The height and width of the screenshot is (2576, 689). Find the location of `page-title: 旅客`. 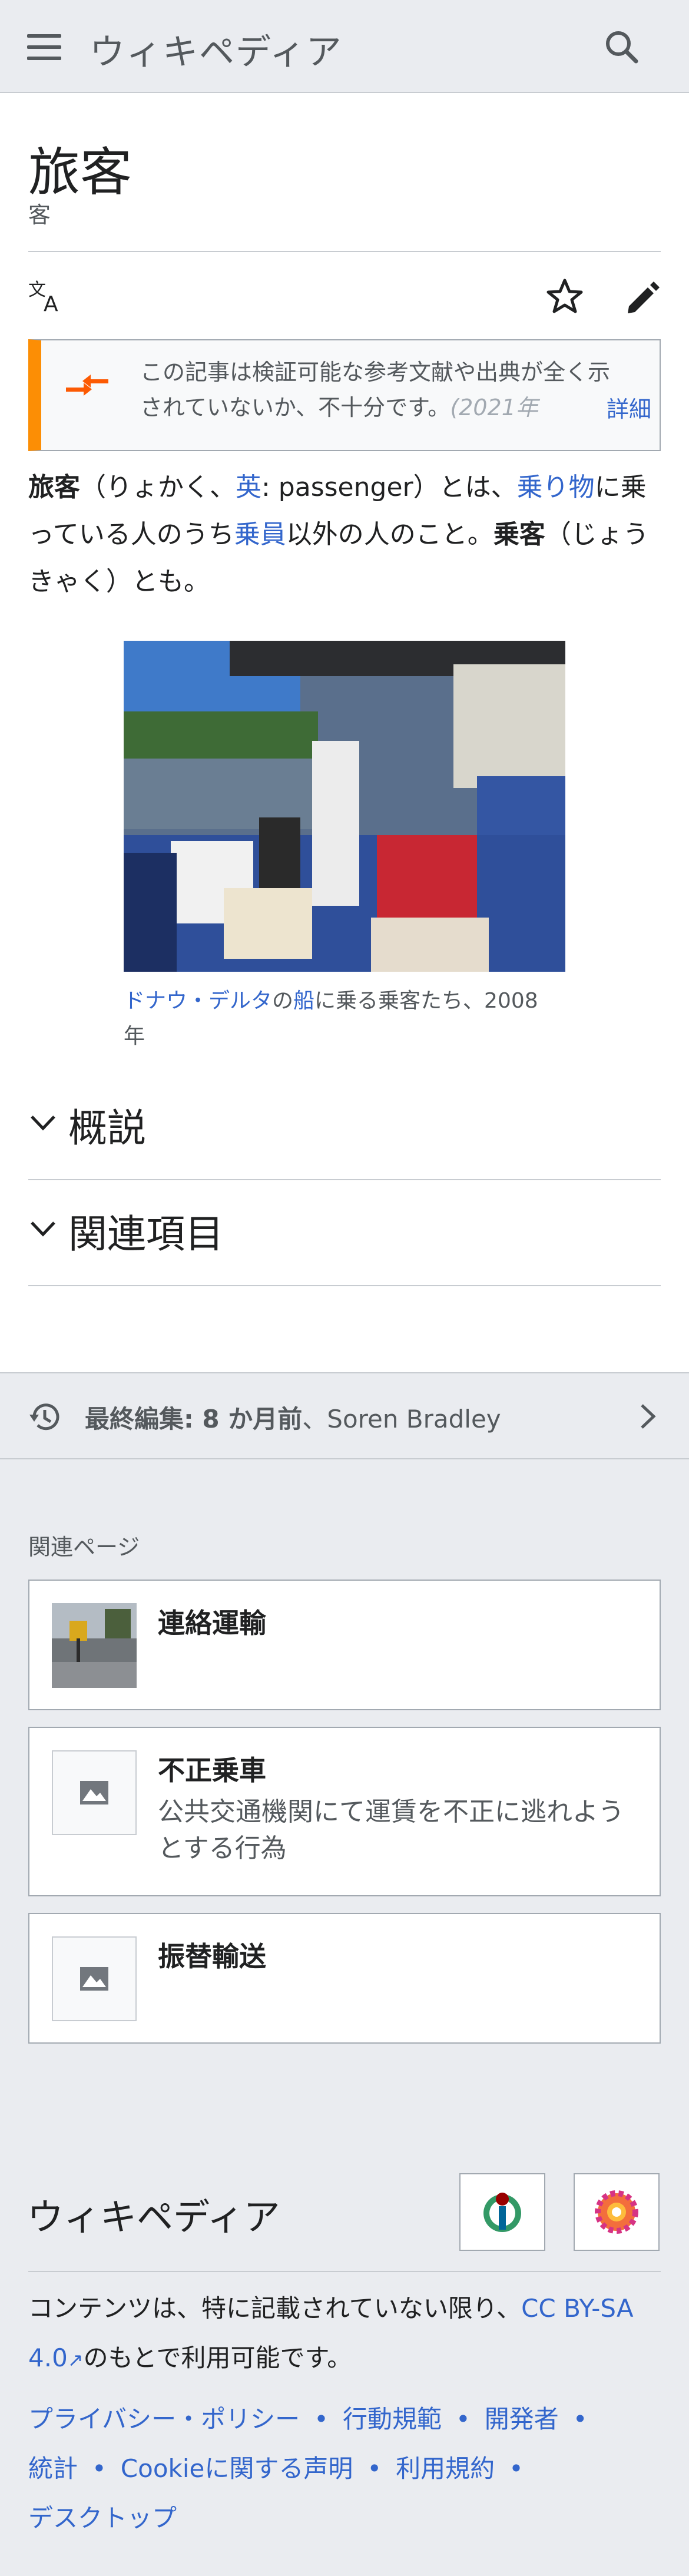

page-title: 旅客 is located at coordinates (80, 172).